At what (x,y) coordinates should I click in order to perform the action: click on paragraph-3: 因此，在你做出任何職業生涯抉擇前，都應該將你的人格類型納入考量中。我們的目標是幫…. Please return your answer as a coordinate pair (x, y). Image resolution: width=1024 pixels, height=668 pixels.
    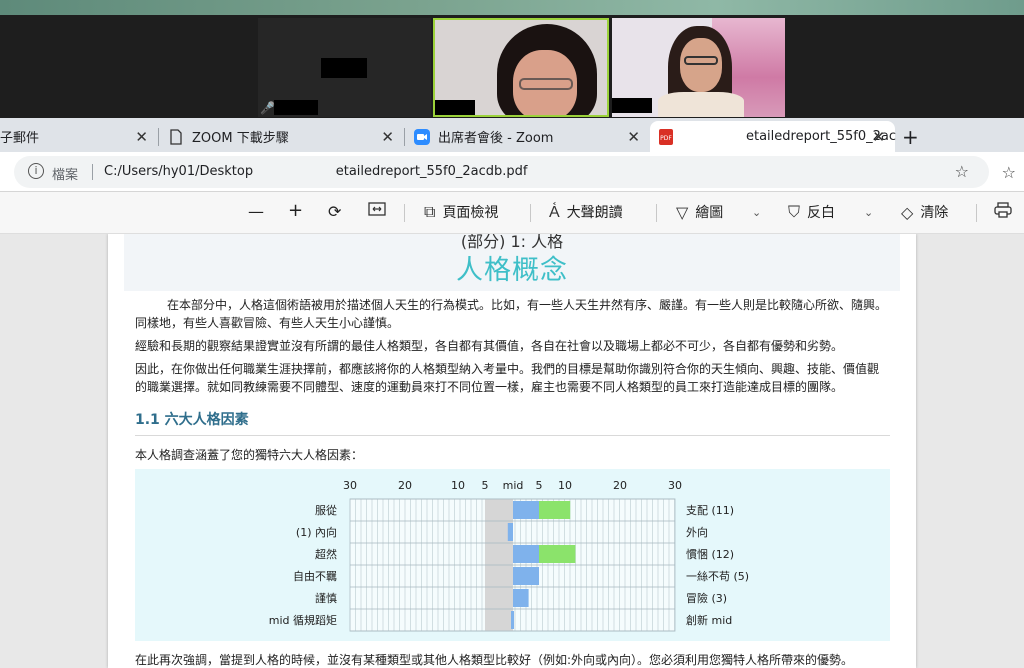
    Looking at the image, I should click on (507, 378).